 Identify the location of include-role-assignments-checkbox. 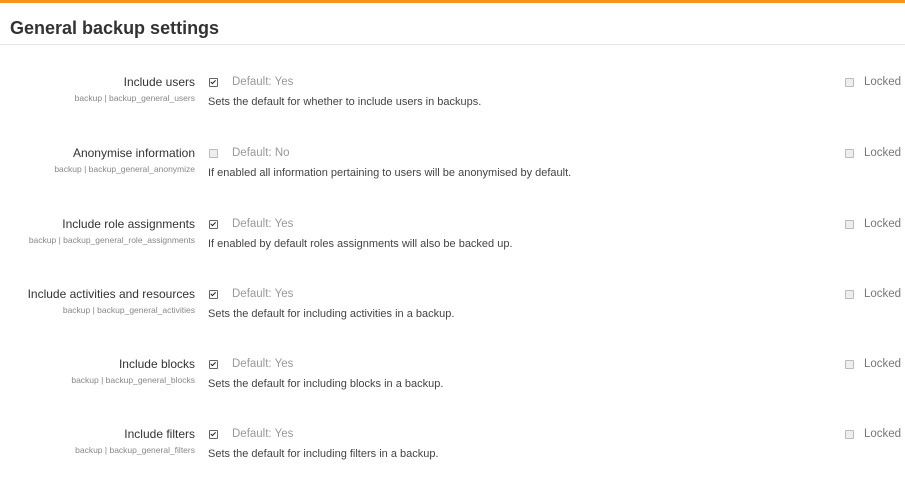
(213, 224).